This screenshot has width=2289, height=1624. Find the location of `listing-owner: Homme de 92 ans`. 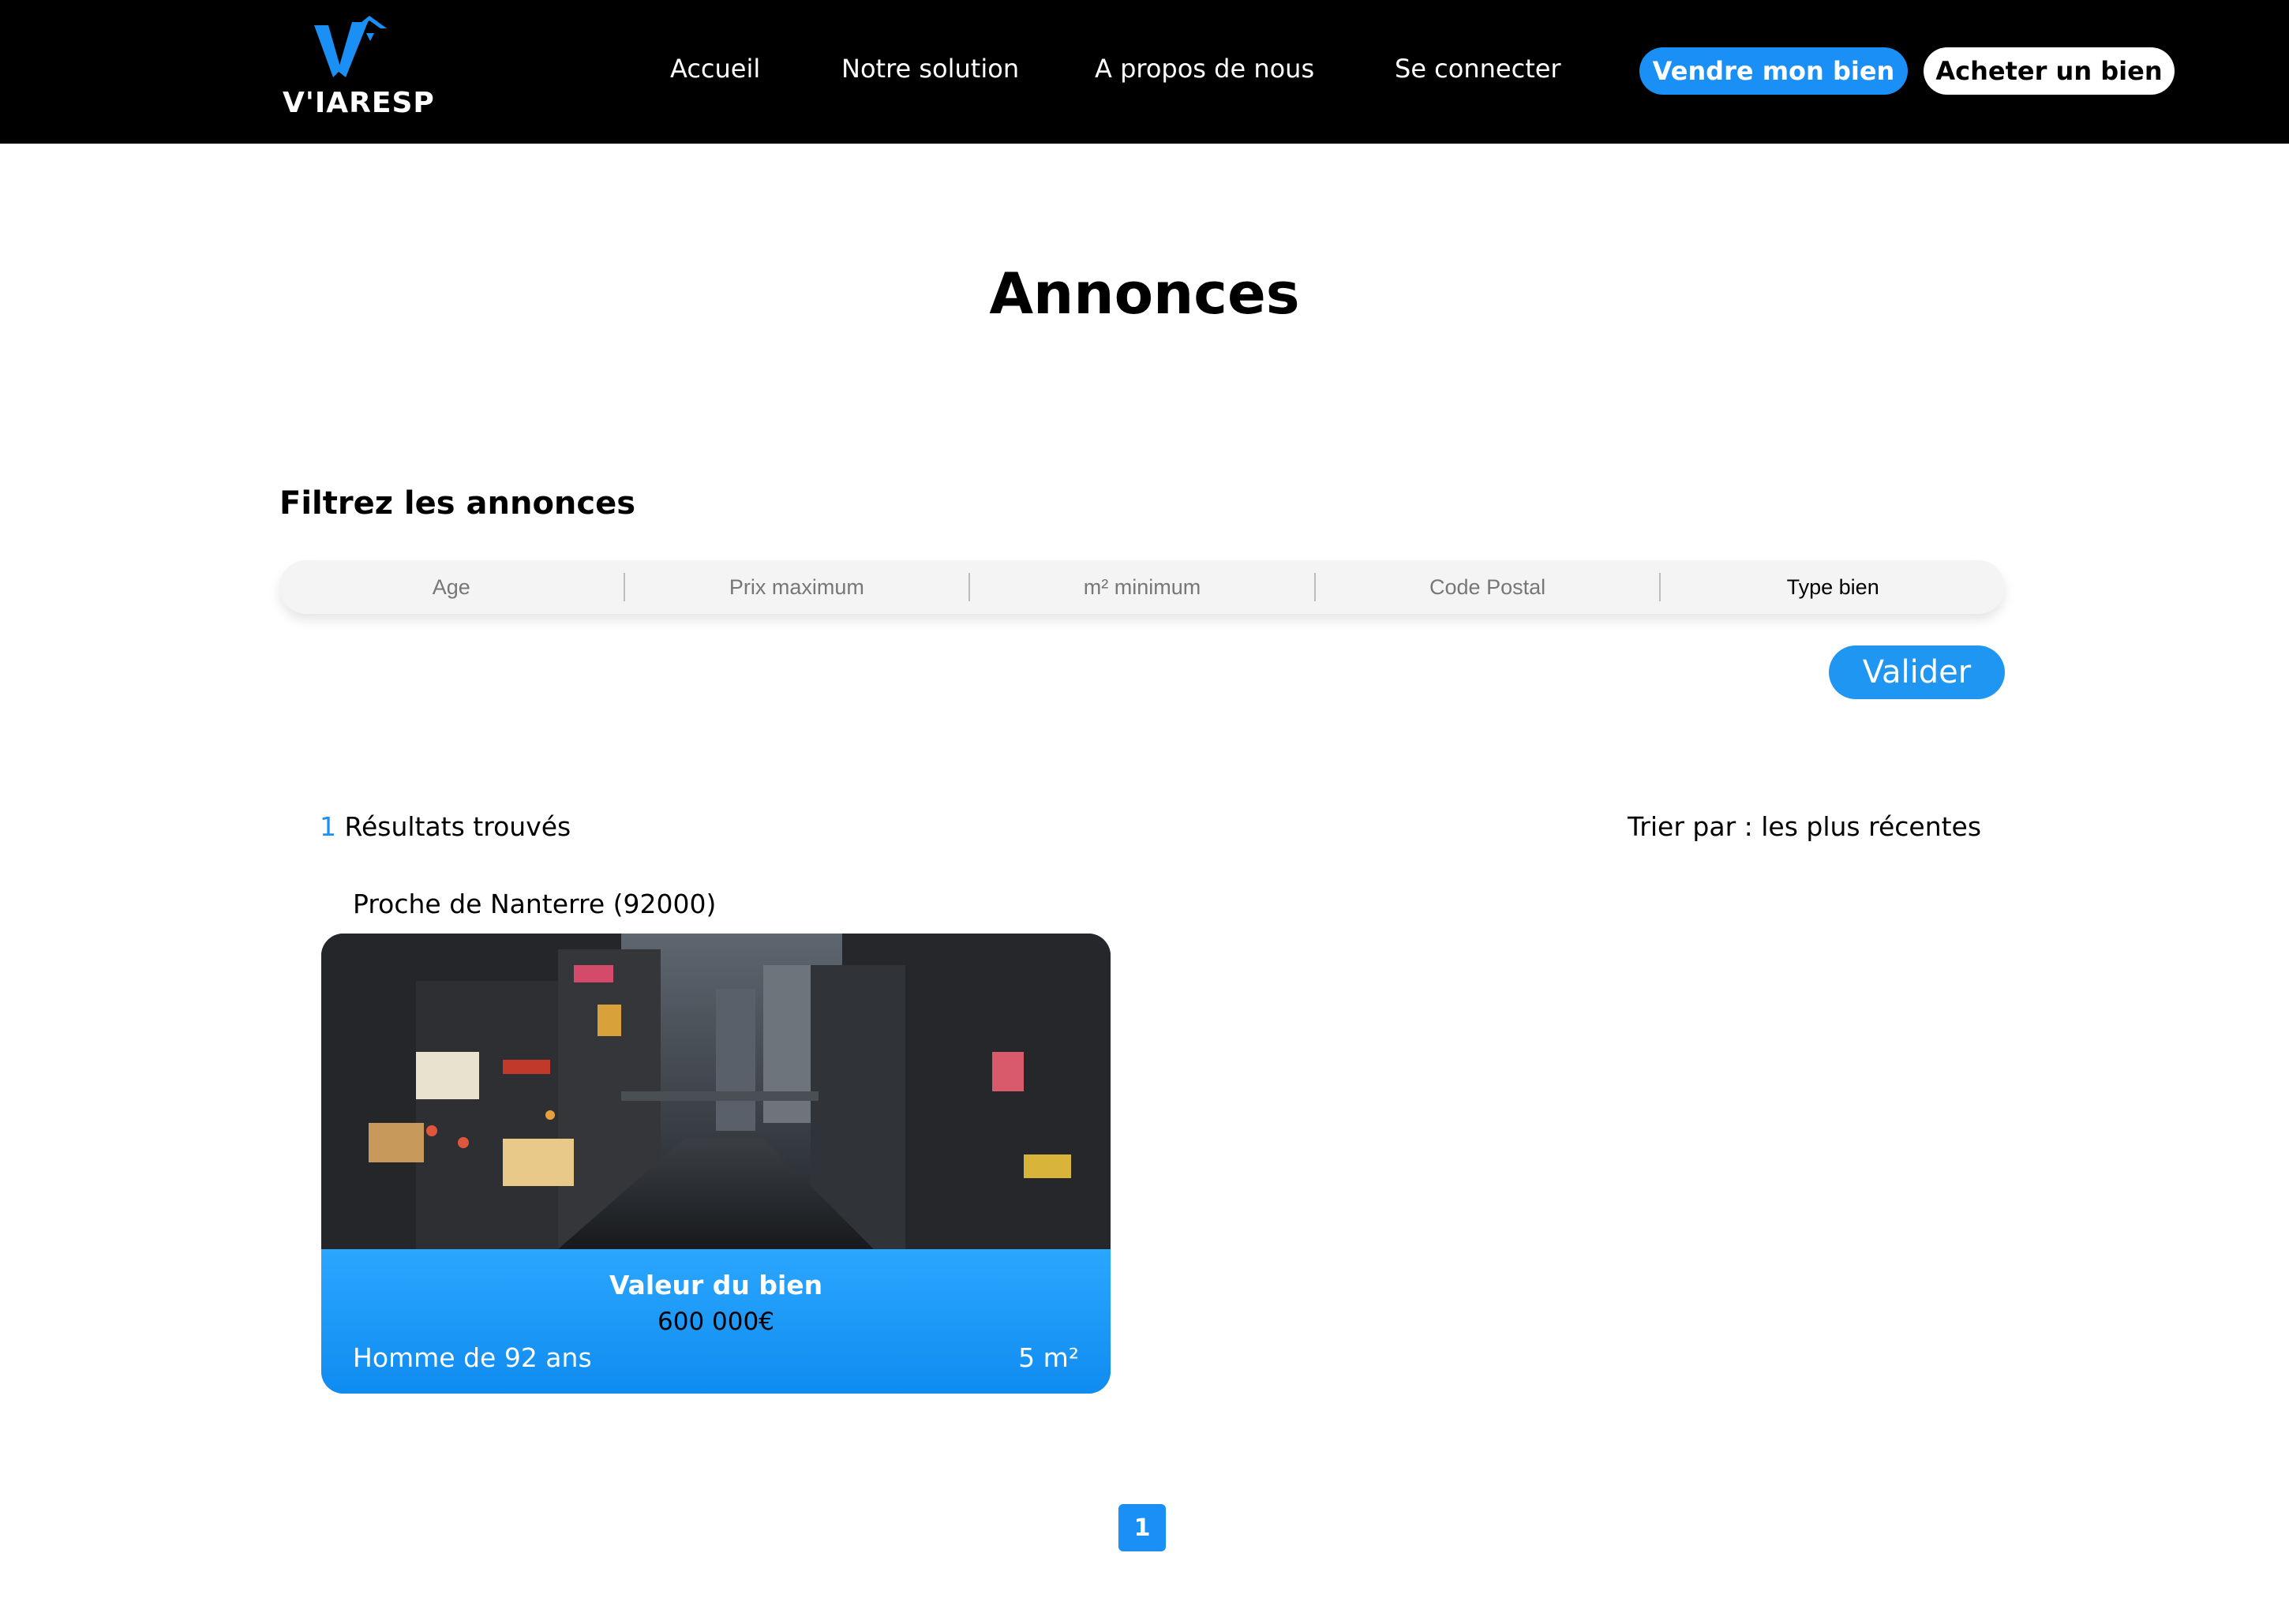

listing-owner: Homme de 92 ans is located at coordinates (472, 1357).